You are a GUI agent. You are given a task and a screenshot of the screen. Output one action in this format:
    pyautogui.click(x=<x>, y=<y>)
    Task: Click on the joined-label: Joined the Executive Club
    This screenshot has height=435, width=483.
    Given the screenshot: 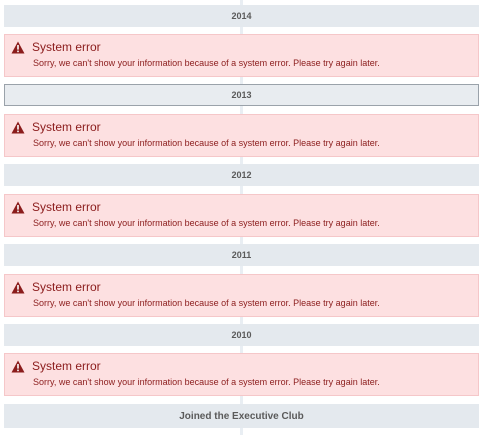 What is the action you would take?
    pyautogui.click(x=241, y=416)
    